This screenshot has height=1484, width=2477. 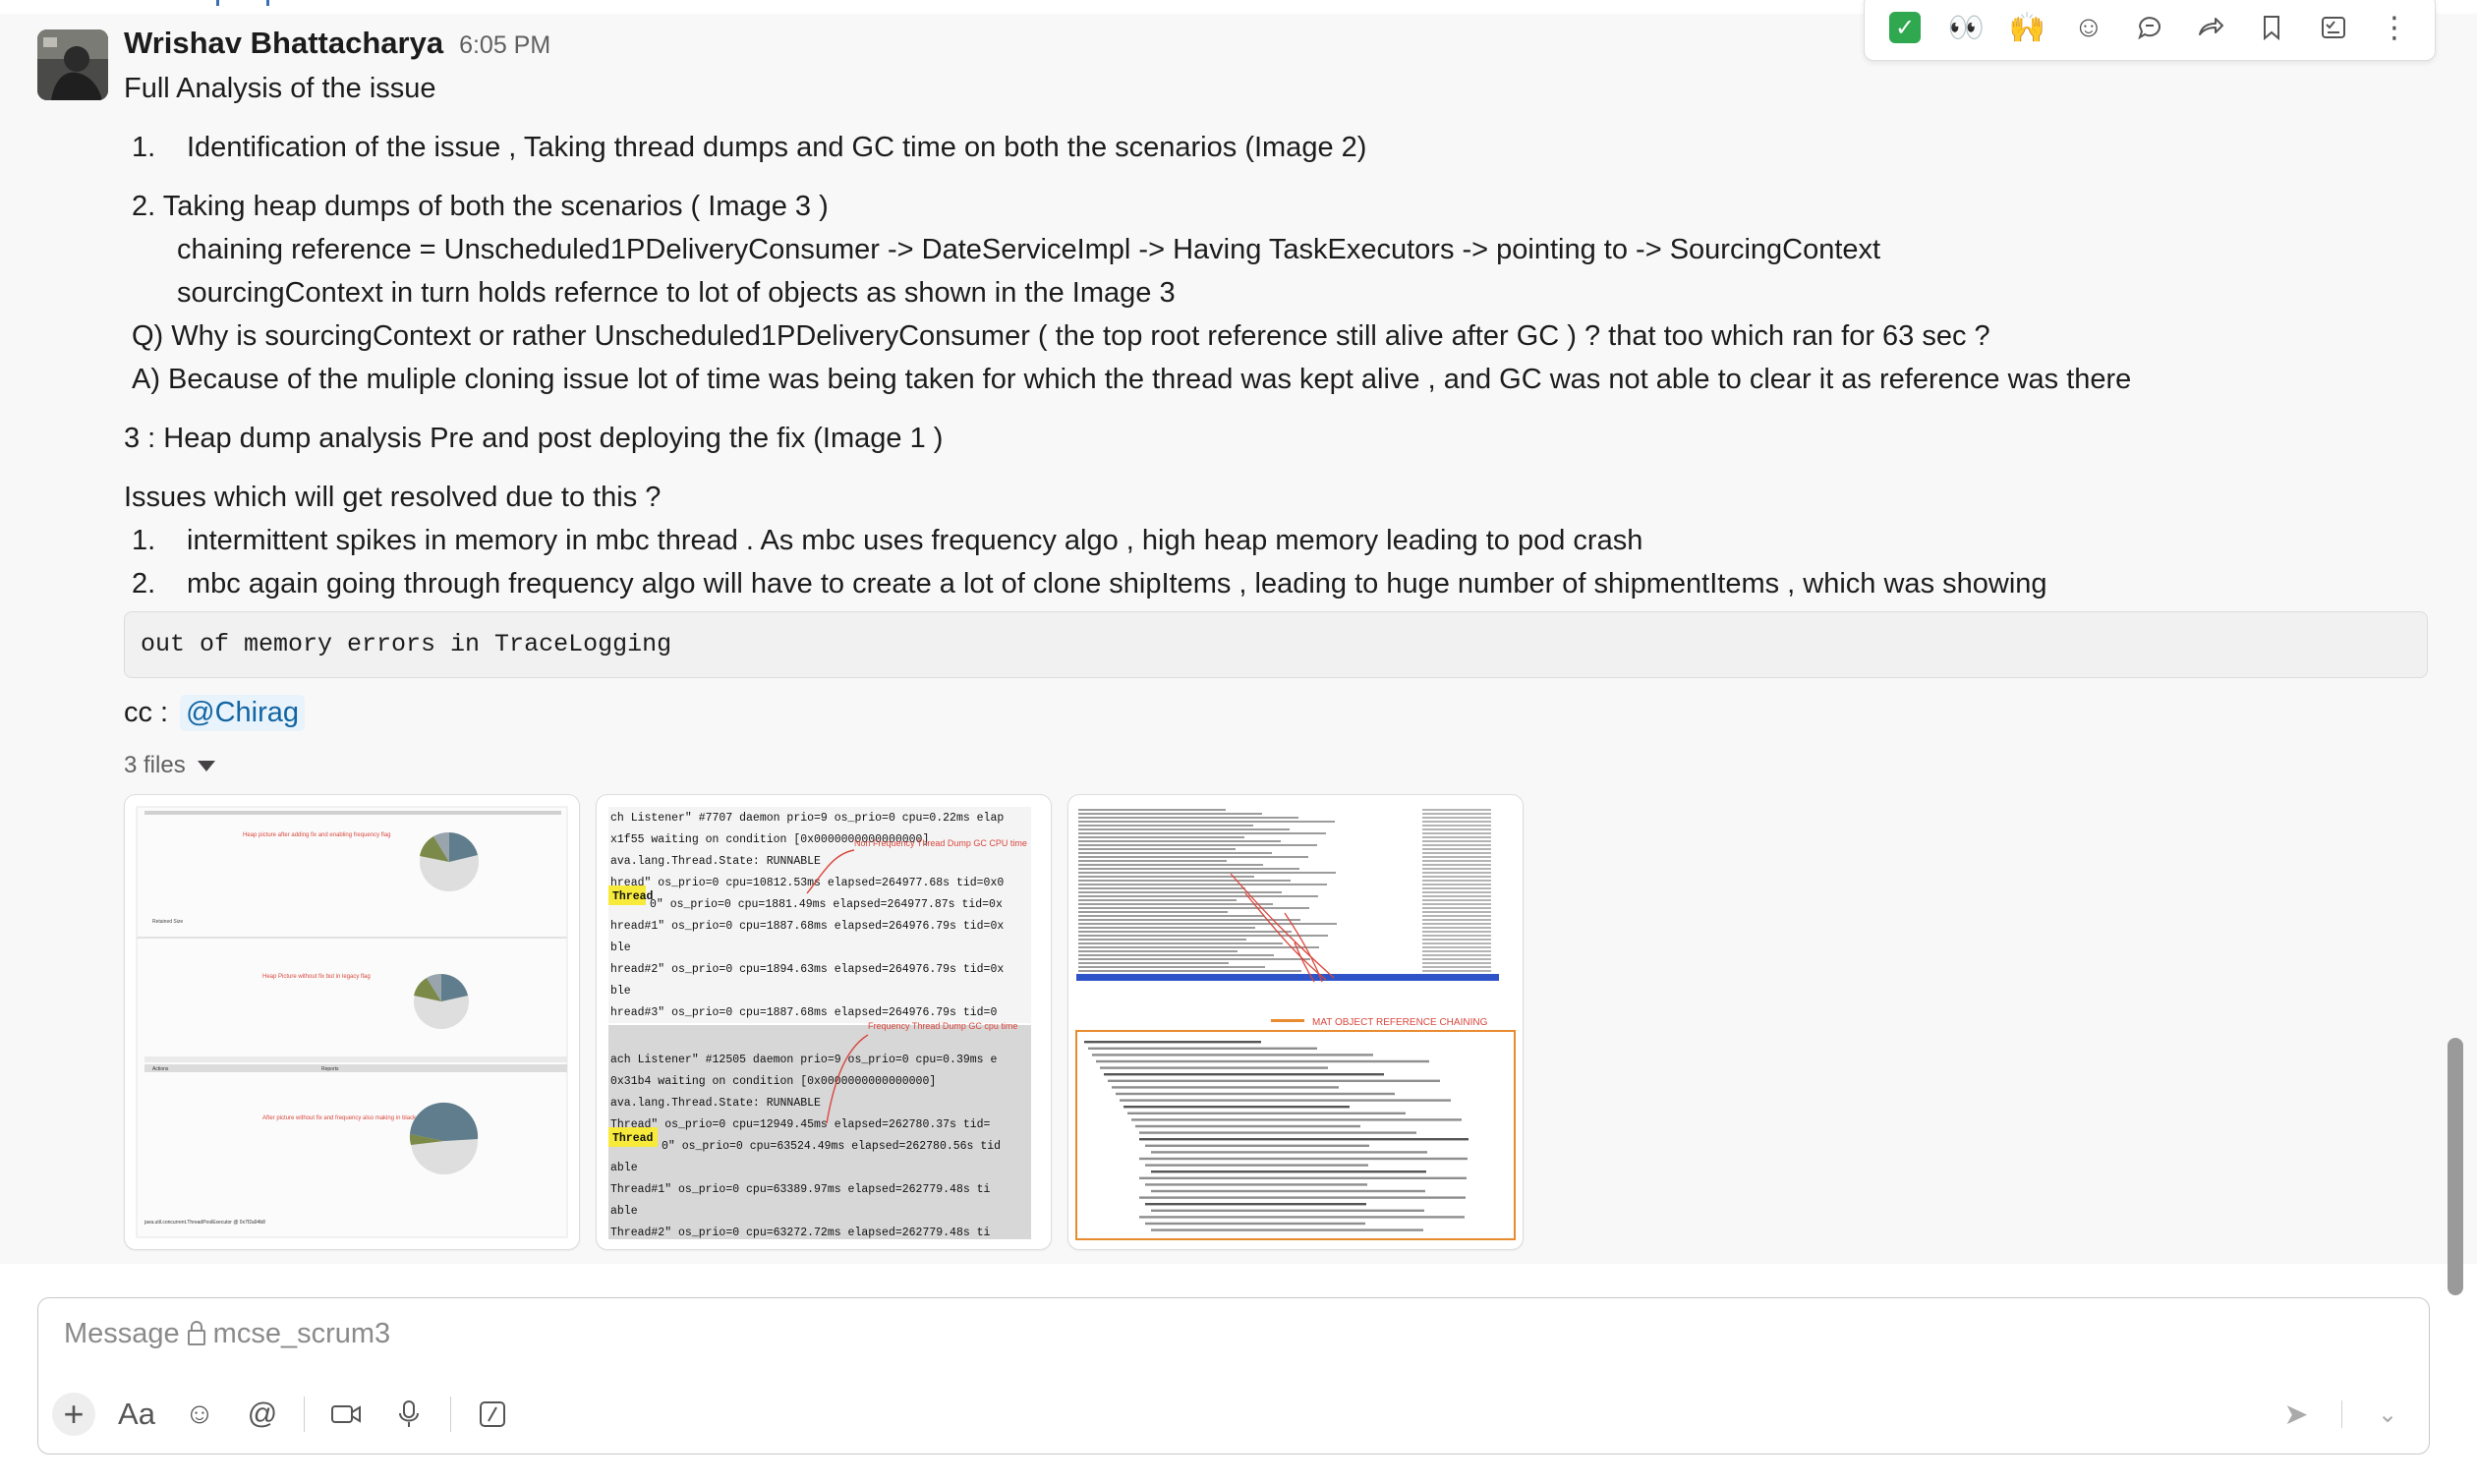 What do you see at coordinates (122, 1333) in the screenshot?
I see `message-placeholder: Message` at bounding box center [122, 1333].